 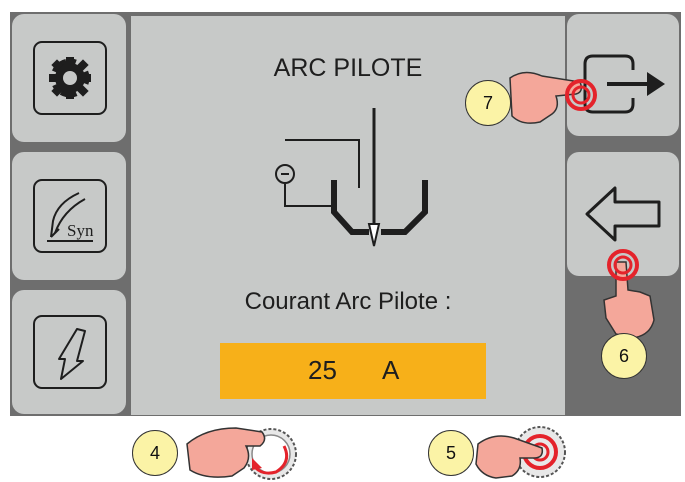 I want to click on syn-text: Syn, so click(x=80, y=230).